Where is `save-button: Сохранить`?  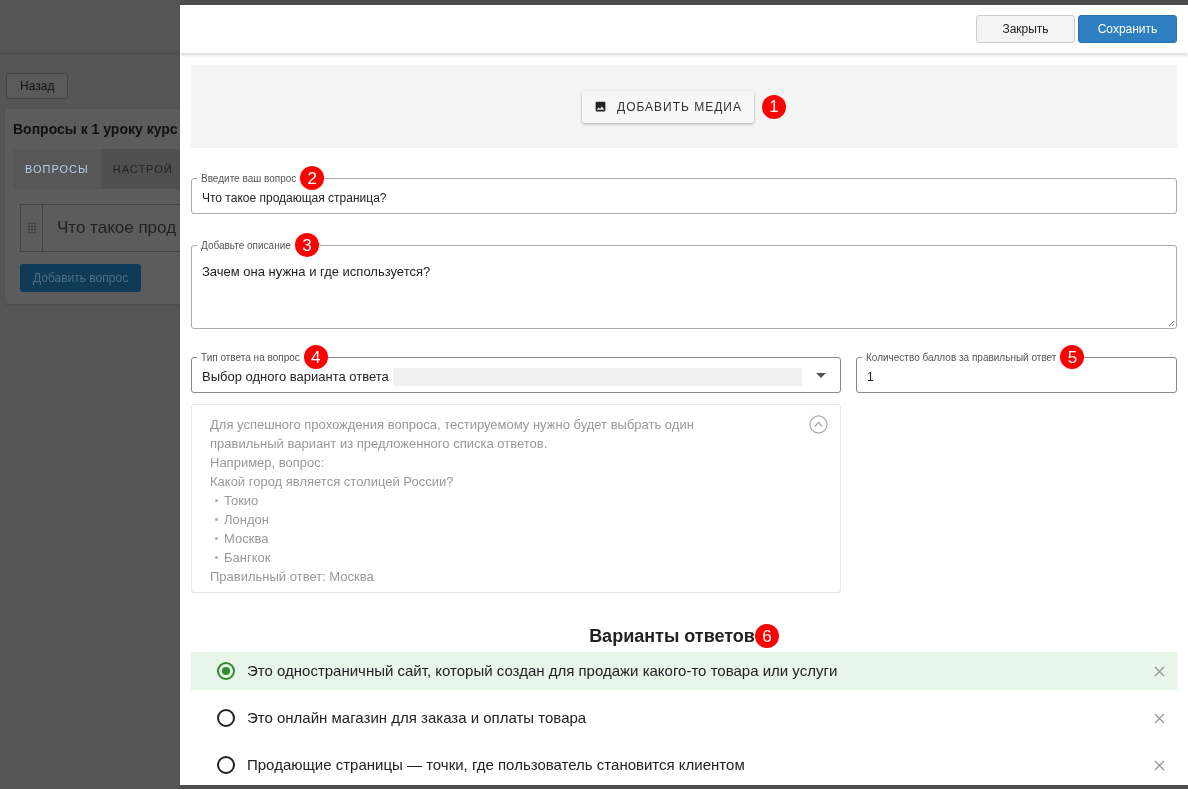 save-button: Сохранить is located at coordinates (1127, 29).